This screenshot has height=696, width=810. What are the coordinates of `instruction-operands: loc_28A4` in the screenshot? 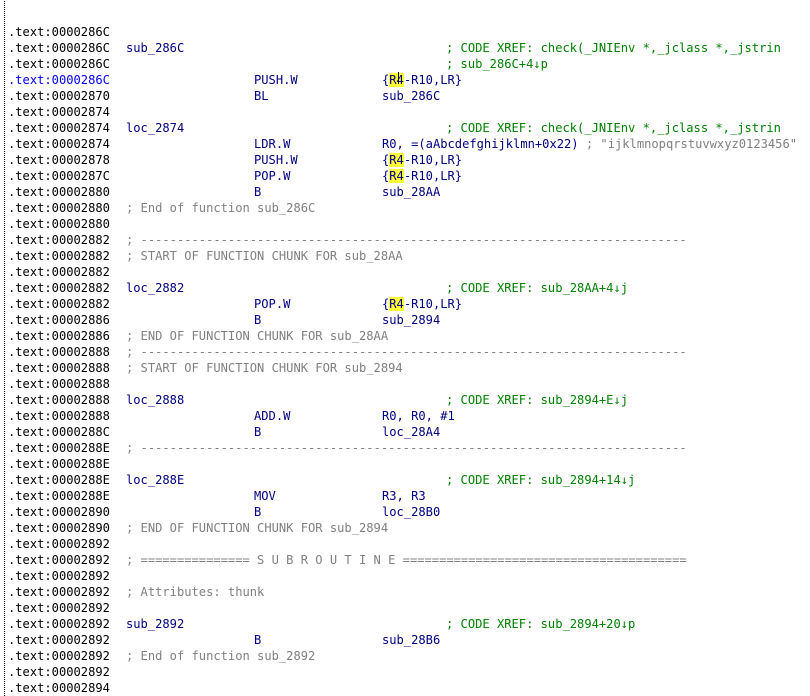 It's located at (411, 432).